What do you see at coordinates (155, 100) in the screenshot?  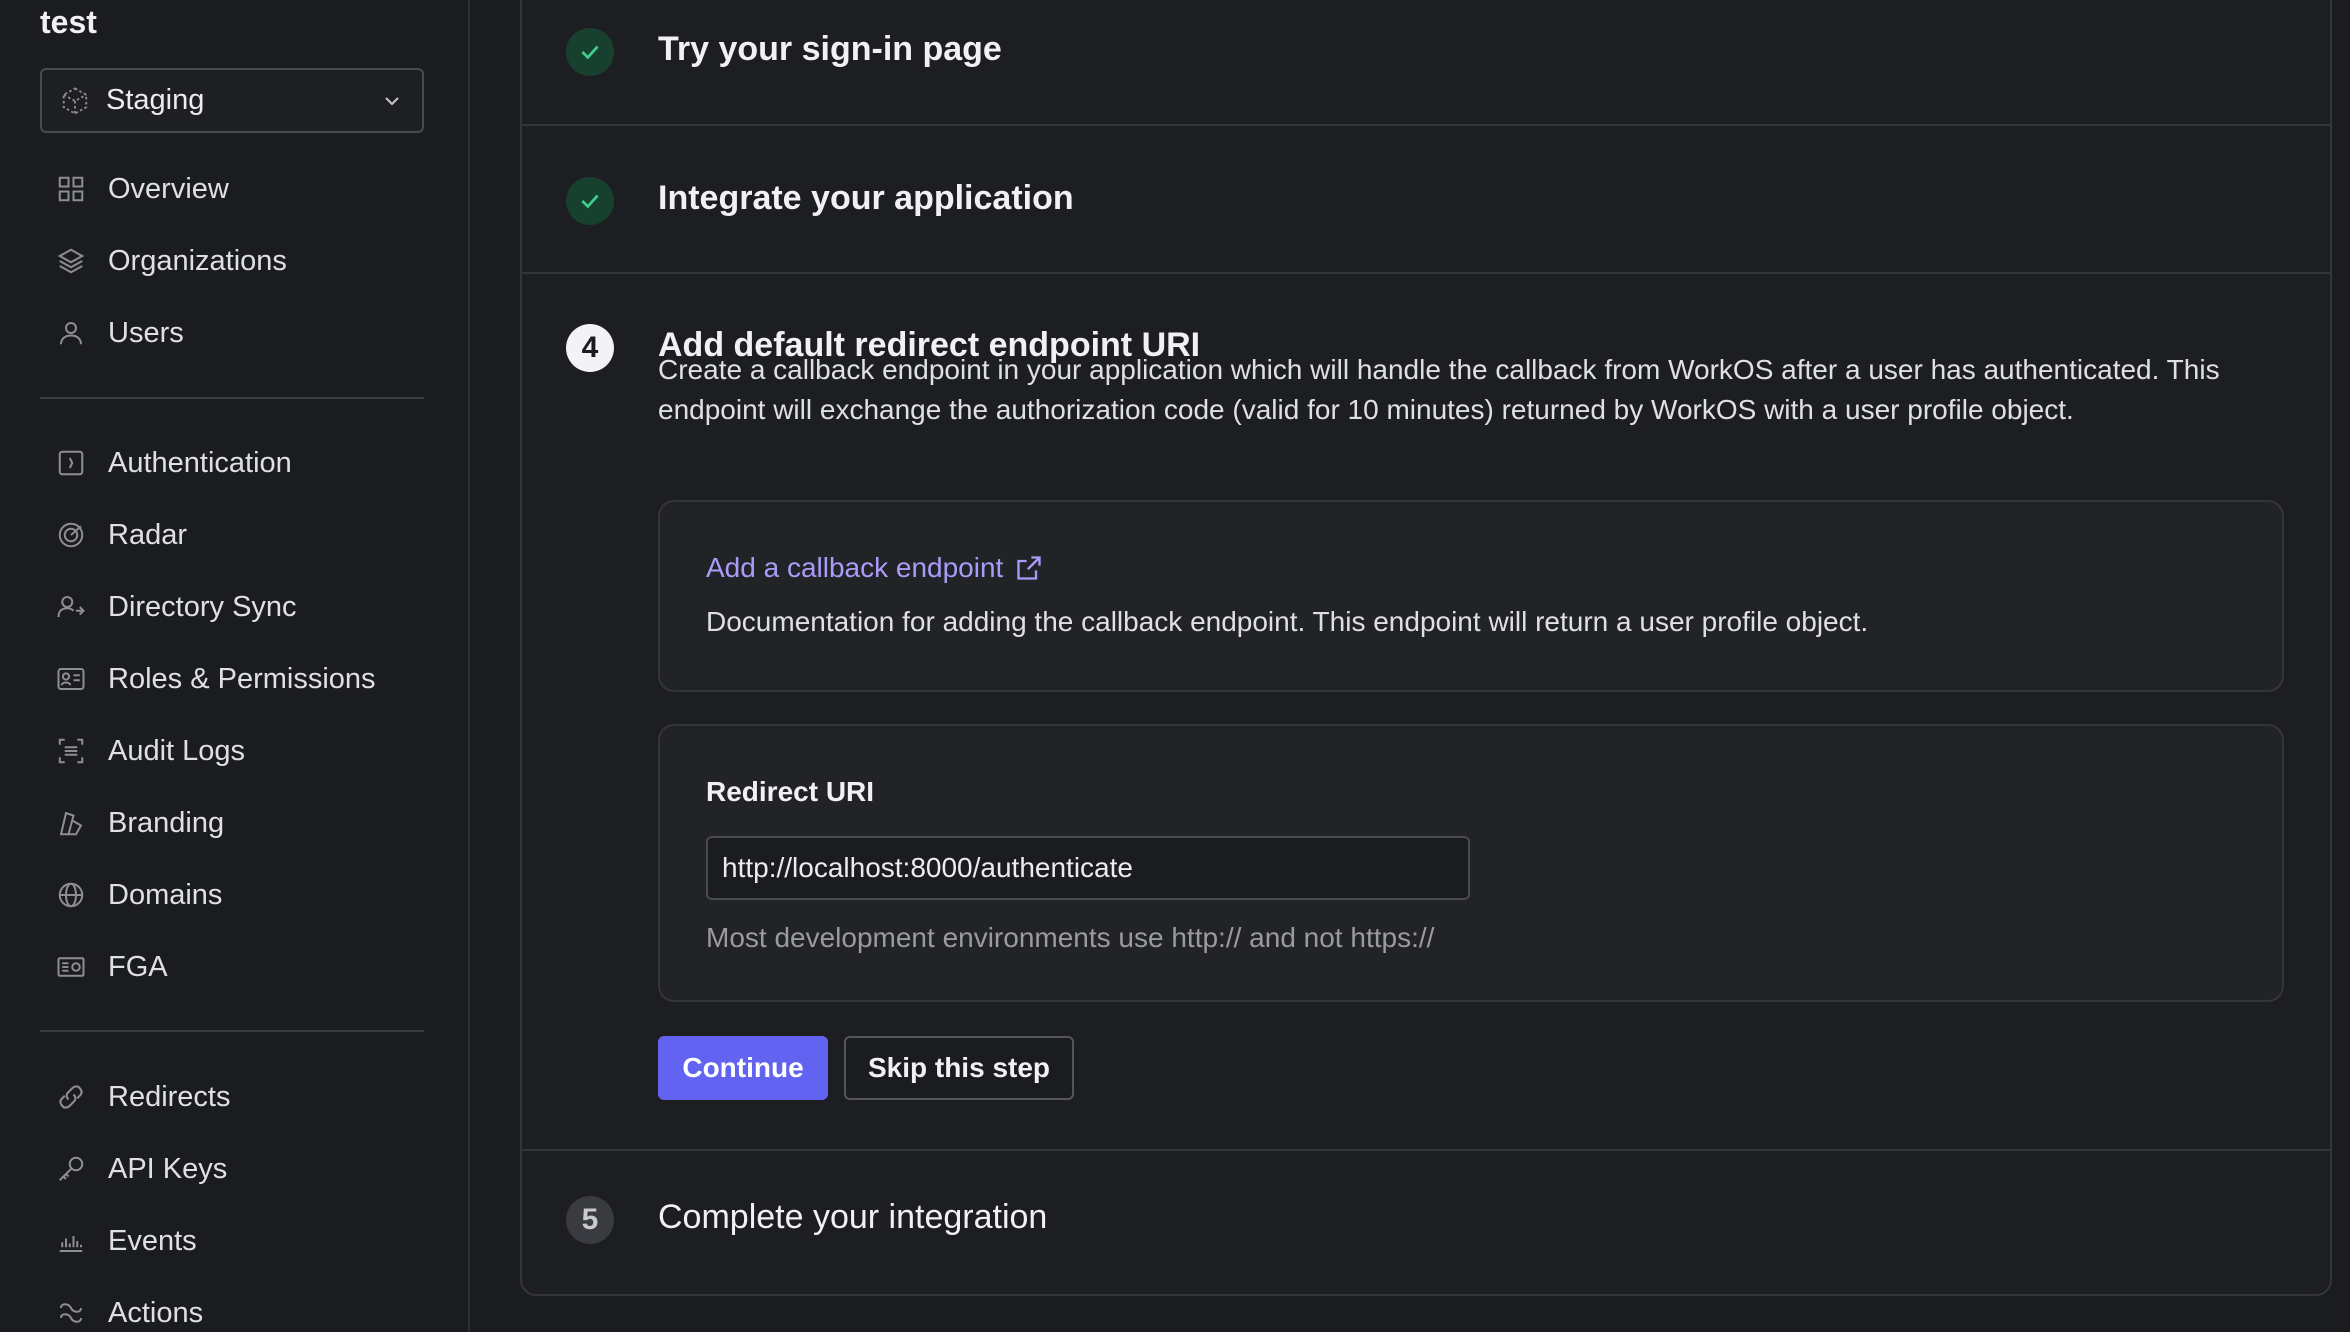 I see `environment-label: Staging` at bounding box center [155, 100].